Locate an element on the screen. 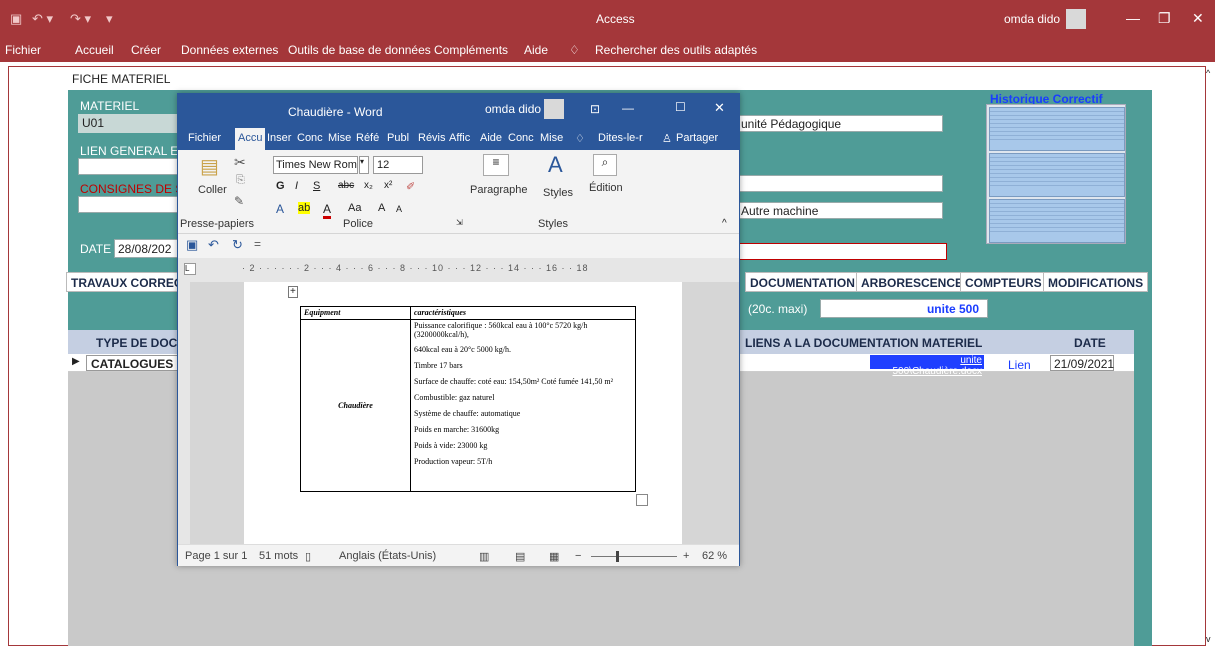 This screenshot has height=646, width=1215. tab-aide: Aide is located at coordinates (536, 50).